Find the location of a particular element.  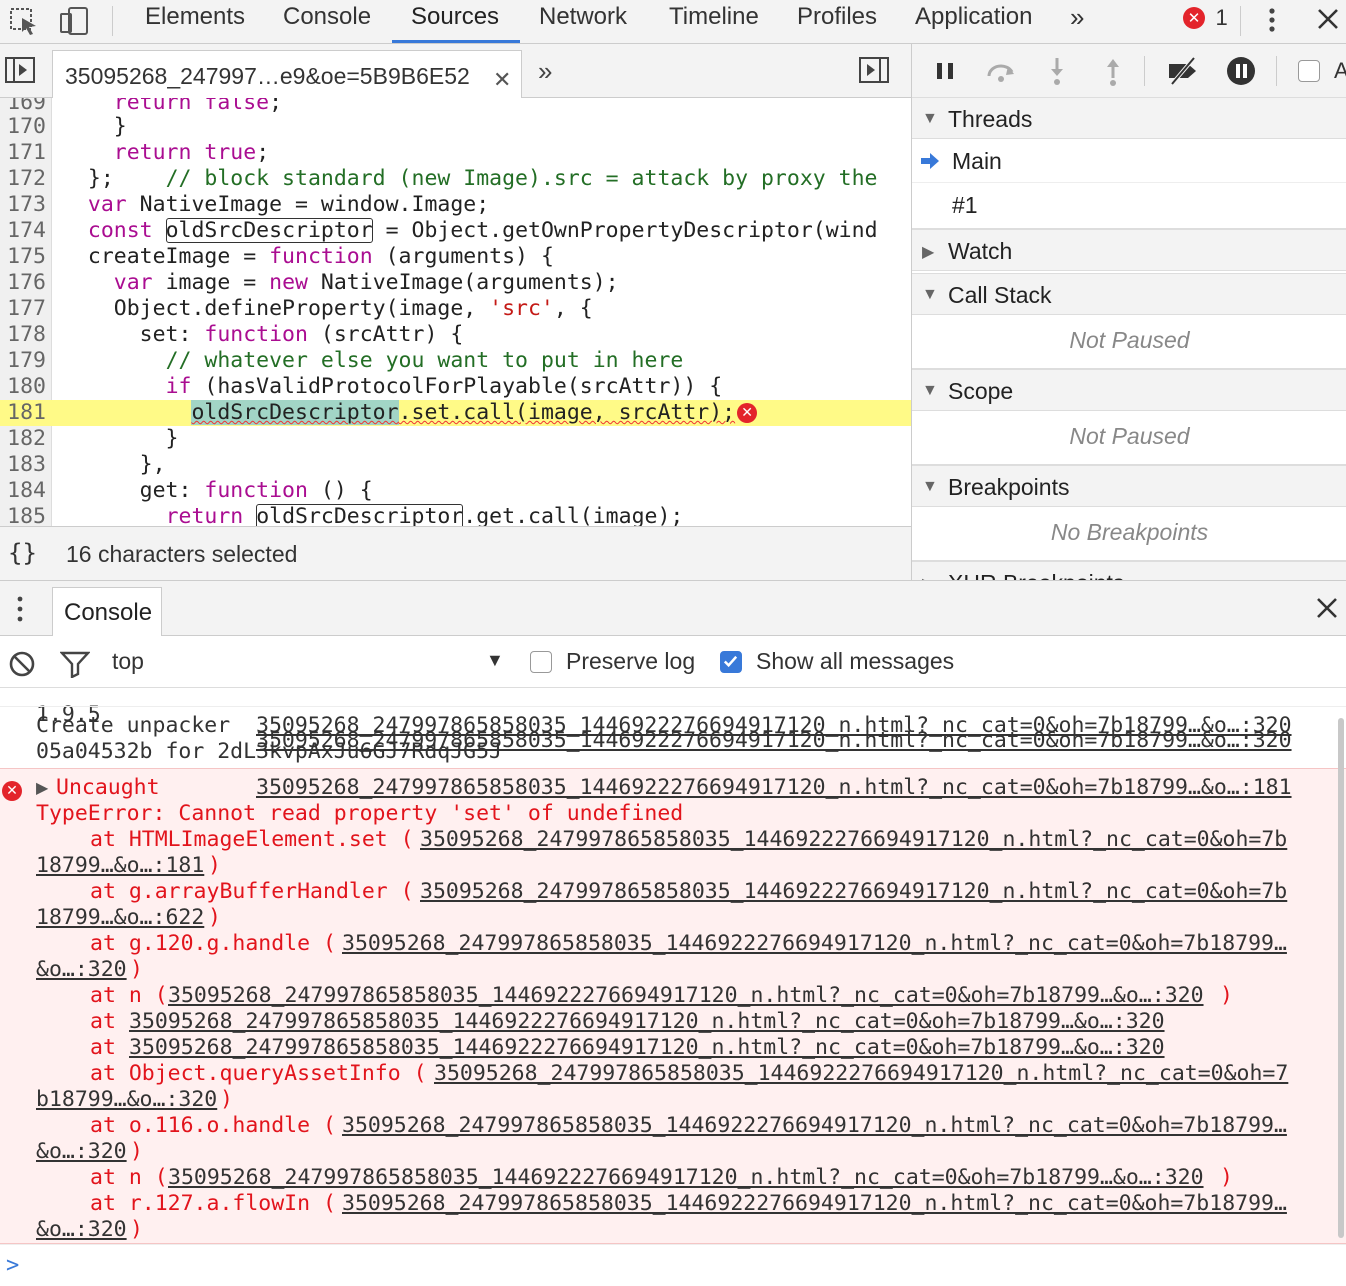

watch-section-header: ▶ Watch is located at coordinates (1129, 250).